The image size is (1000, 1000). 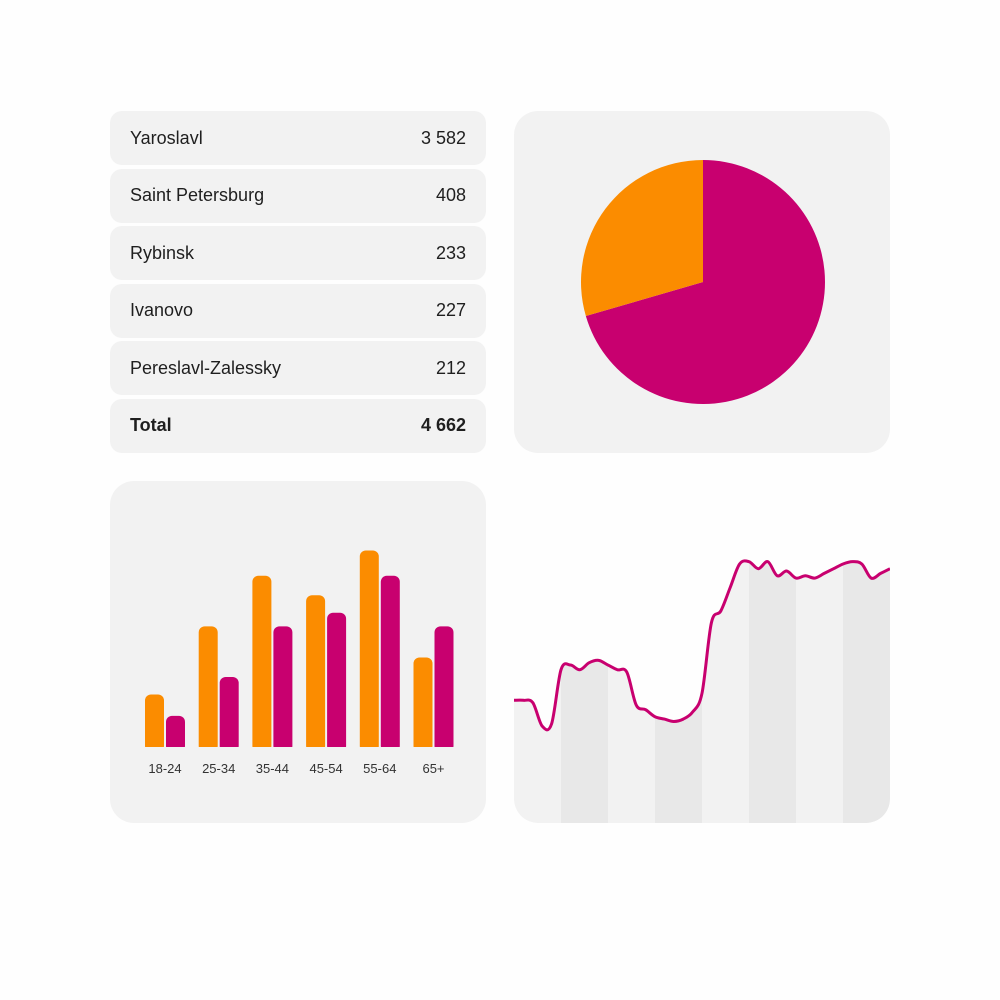 What do you see at coordinates (450, 195) in the screenshot?
I see `city-value: 408` at bounding box center [450, 195].